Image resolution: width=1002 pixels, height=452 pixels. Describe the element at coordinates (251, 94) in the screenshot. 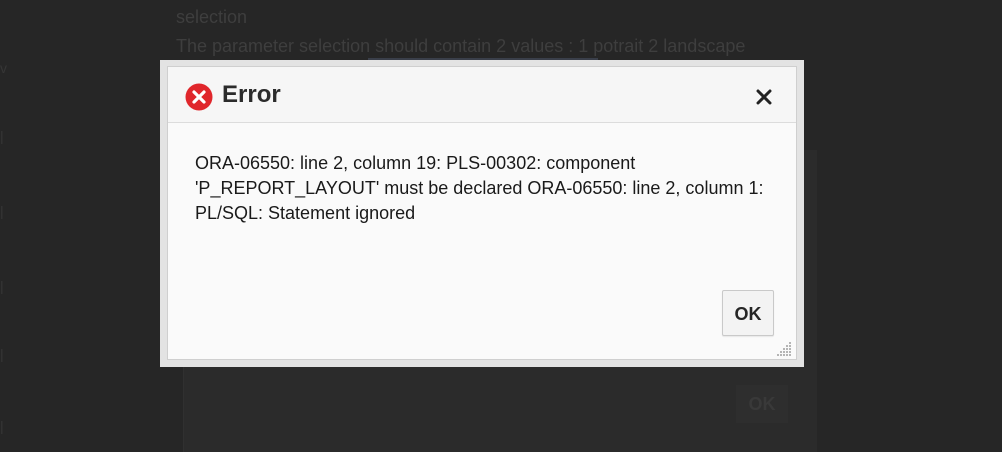

I see `dialog-title: Error` at that location.